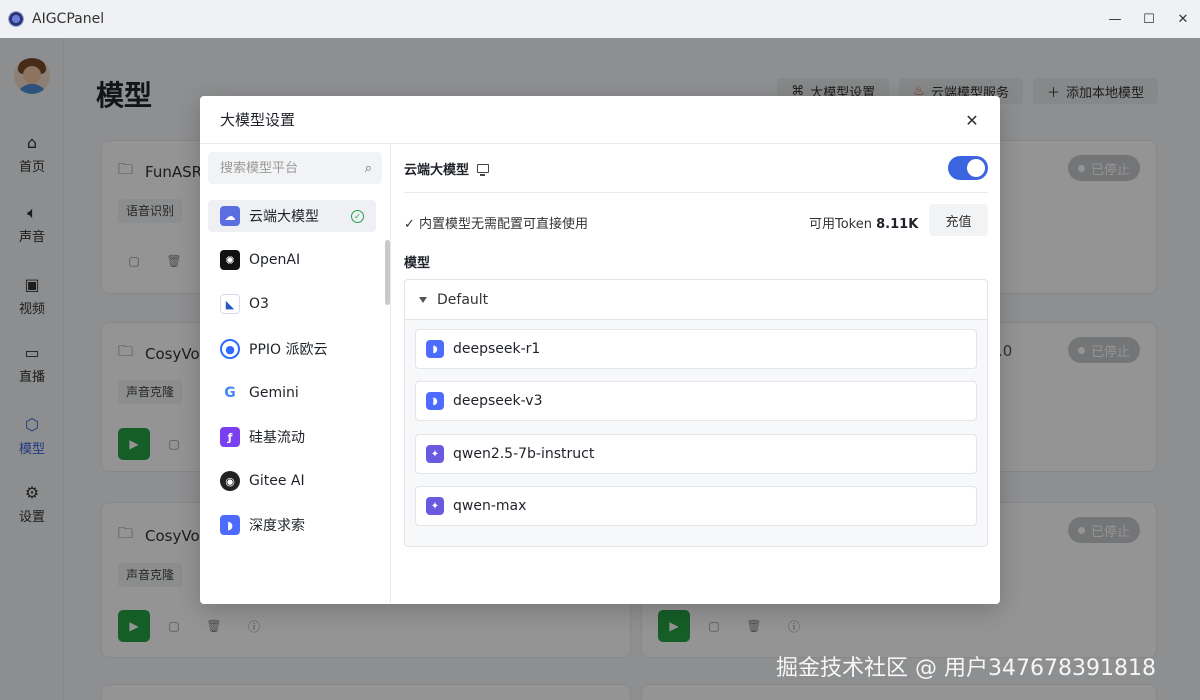  Describe the element at coordinates (696, 401) in the screenshot. I see `model-item: ◗ deepseek-v3` at that location.